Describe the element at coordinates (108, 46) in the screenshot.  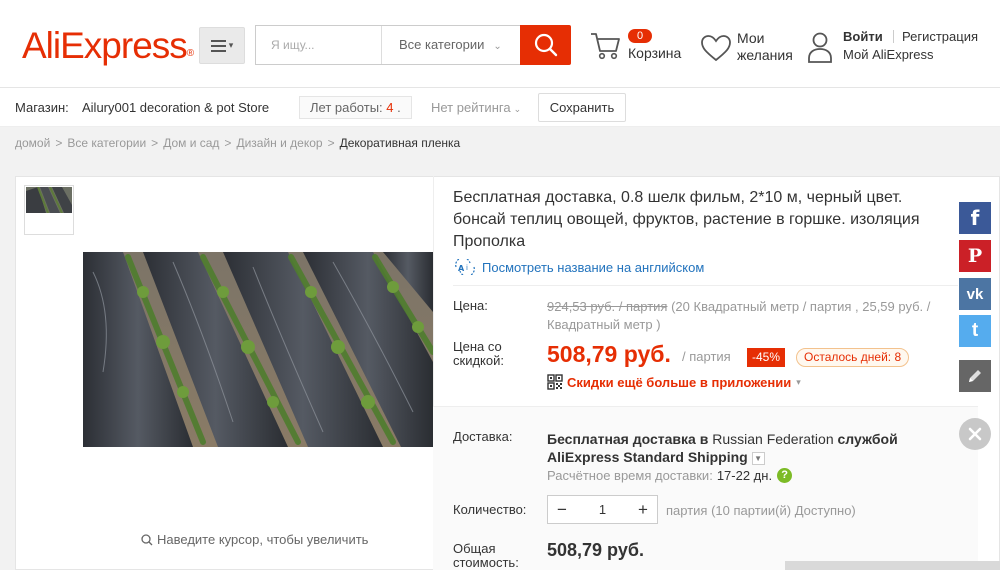
I see `aliexpress-logo: AliExpress®` at that location.